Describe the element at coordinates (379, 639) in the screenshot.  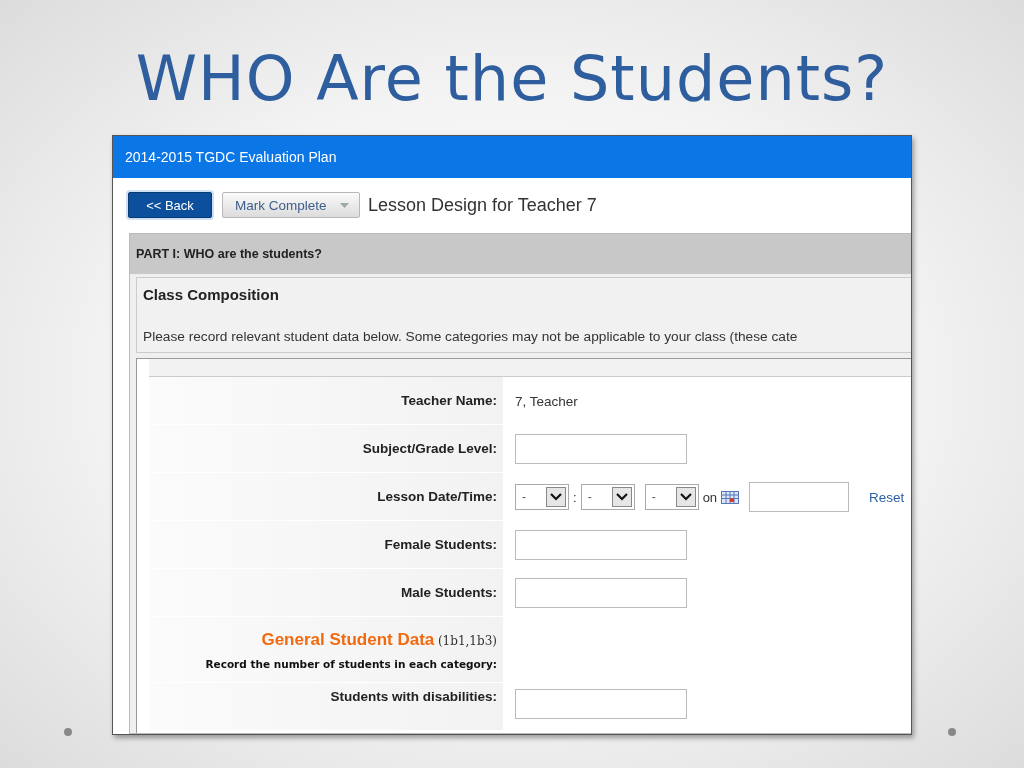
I see `group-heading: General Student Data (1b1,1b3)` at that location.